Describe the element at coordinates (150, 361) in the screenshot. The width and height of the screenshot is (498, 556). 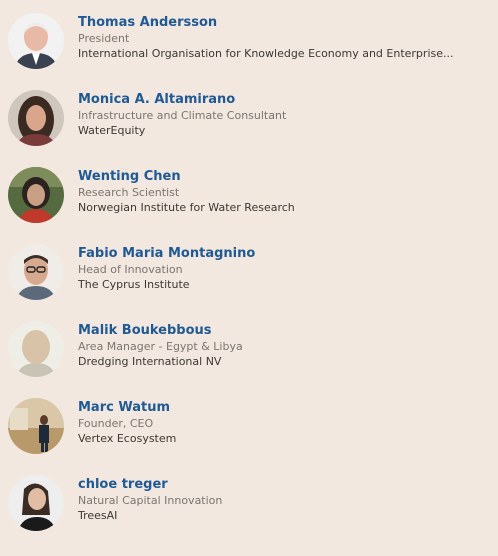
I see `person-organisation: Dredging International NV` at that location.